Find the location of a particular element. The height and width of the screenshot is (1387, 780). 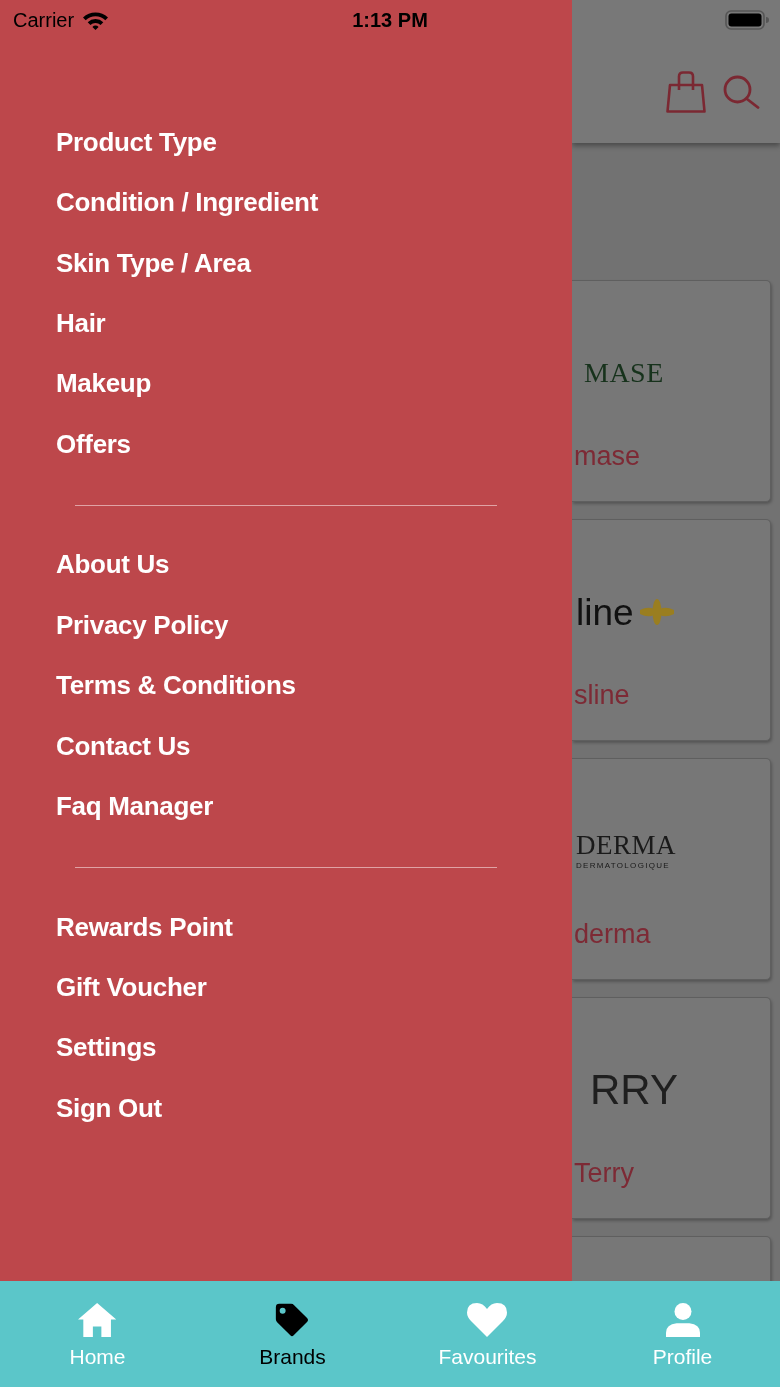

menu-item: Terms & Conditions is located at coordinates (176, 686).